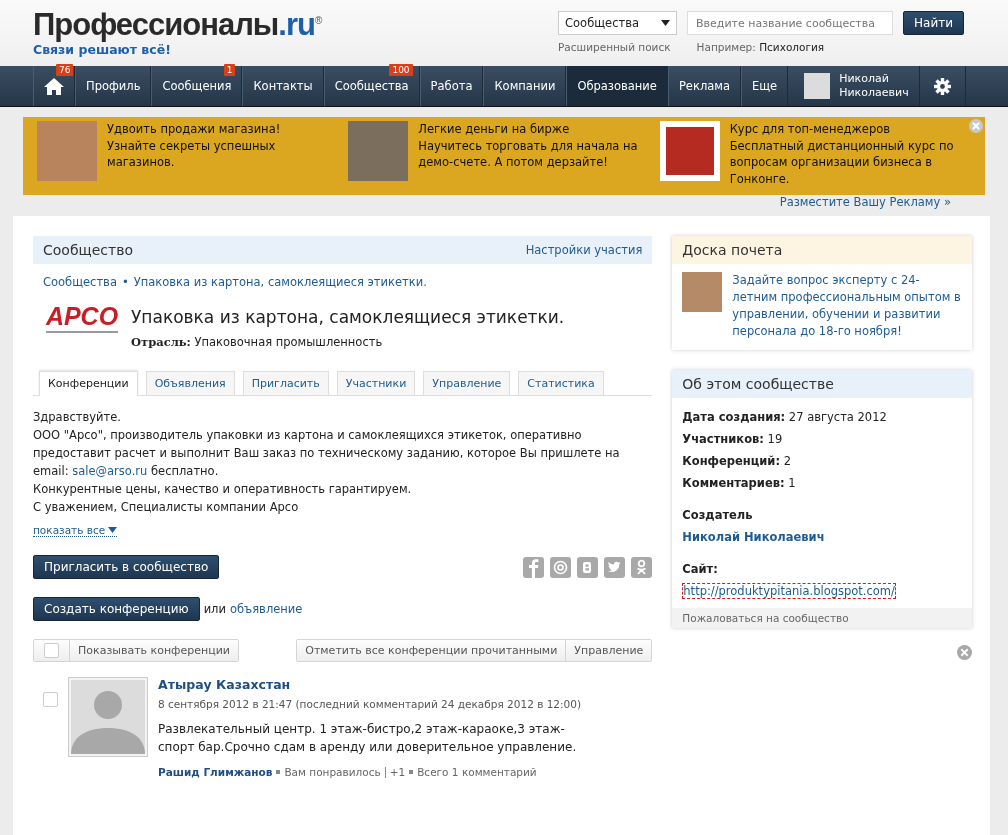 Image resolution: width=1008 pixels, height=835 pixels. What do you see at coordinates (376, 383) in the screenshot?
I see `tab: Участники` at bounding box center [376, 383].